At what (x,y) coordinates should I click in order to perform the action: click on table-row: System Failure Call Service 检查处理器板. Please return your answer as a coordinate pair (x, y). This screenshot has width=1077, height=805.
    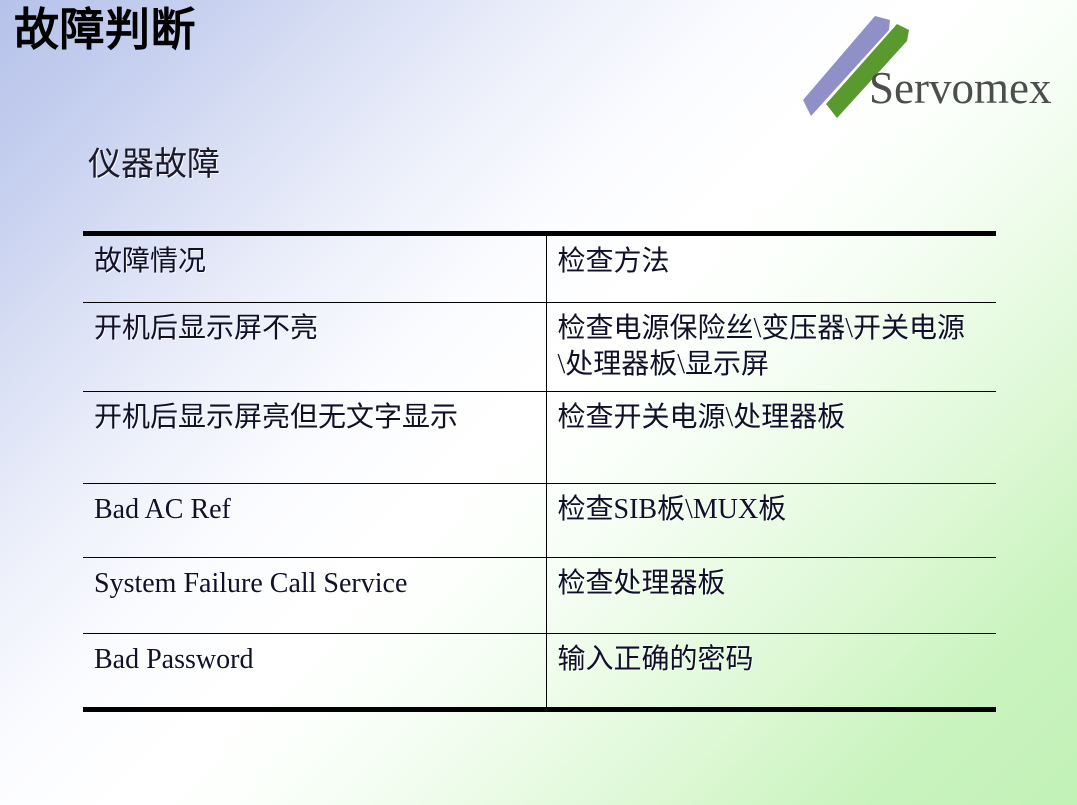
    Looking at the image, I should click on (539, 595).